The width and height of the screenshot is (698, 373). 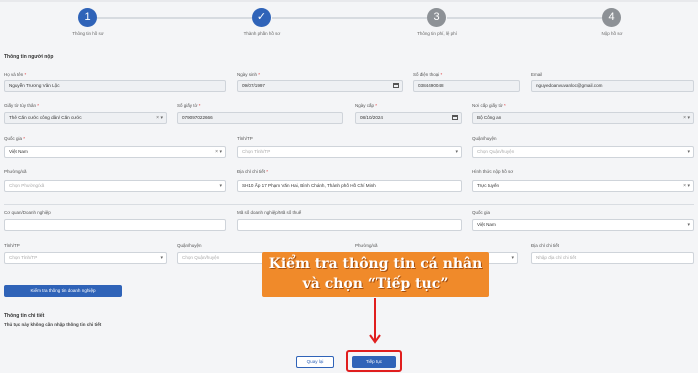 I want to click on ngay-cap-field: 08/10/2024, so click(x=408, y=118).